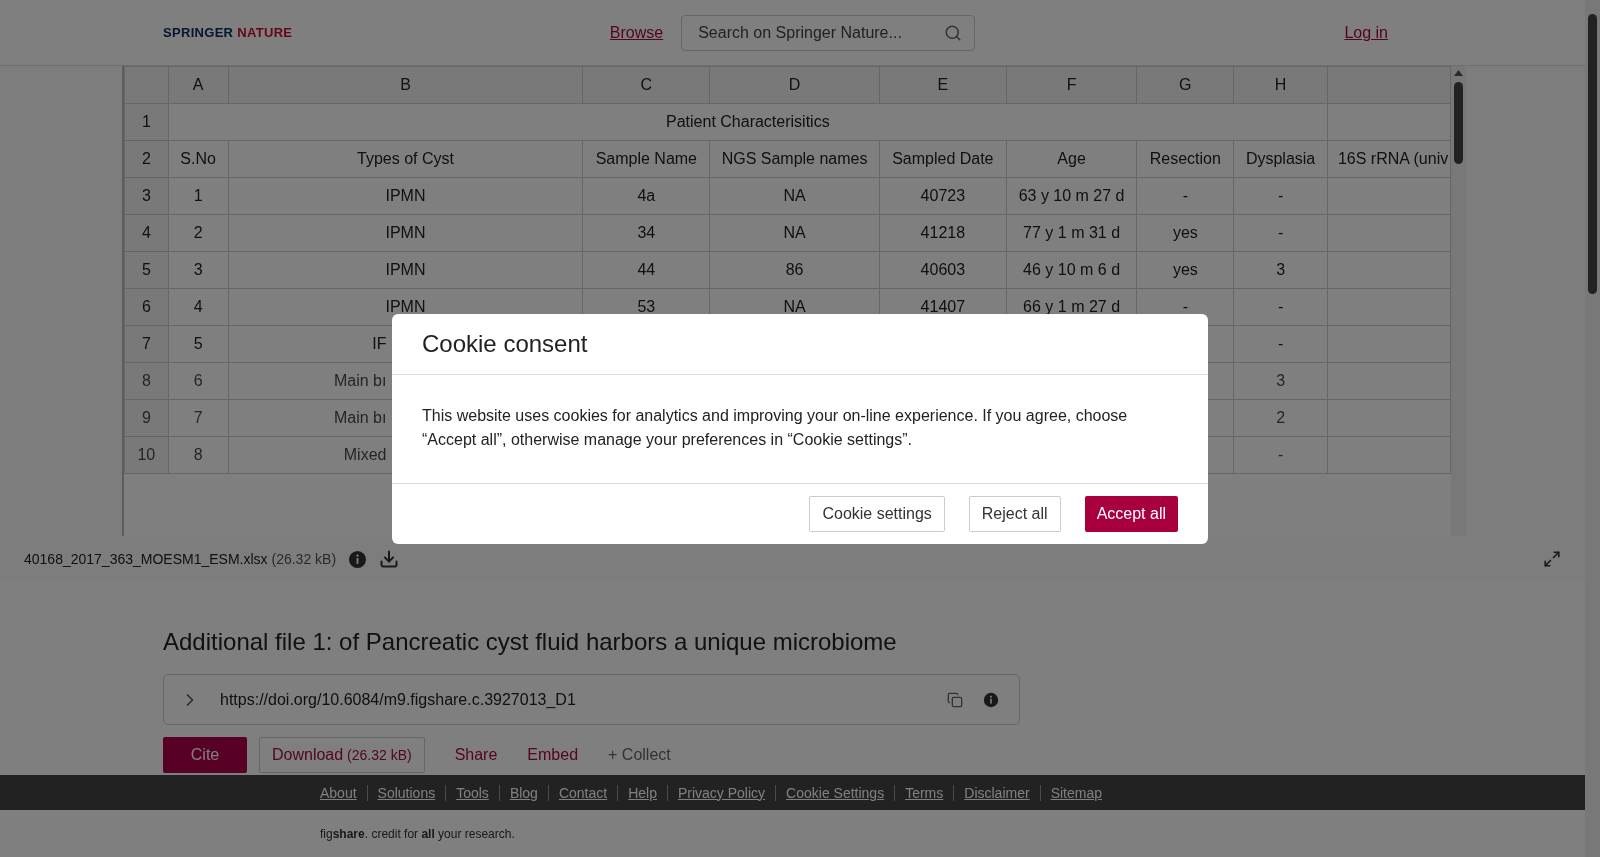  What do you see at coordinates (1075, 792) in the screenshot?
I see `footer-link: Sitemap` at bounding box center [1075, 792].